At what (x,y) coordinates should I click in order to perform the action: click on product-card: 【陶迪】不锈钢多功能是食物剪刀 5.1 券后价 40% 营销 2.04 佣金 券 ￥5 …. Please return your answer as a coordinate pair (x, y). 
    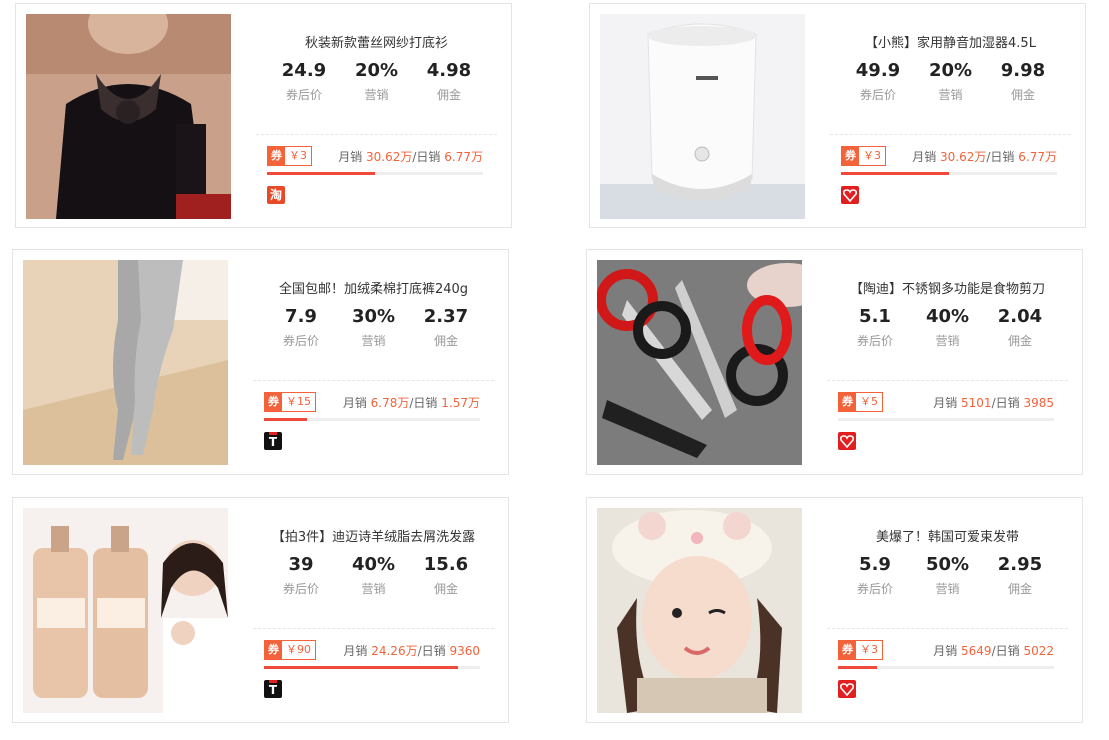
    Looking at the image, I should click on (834, 362).